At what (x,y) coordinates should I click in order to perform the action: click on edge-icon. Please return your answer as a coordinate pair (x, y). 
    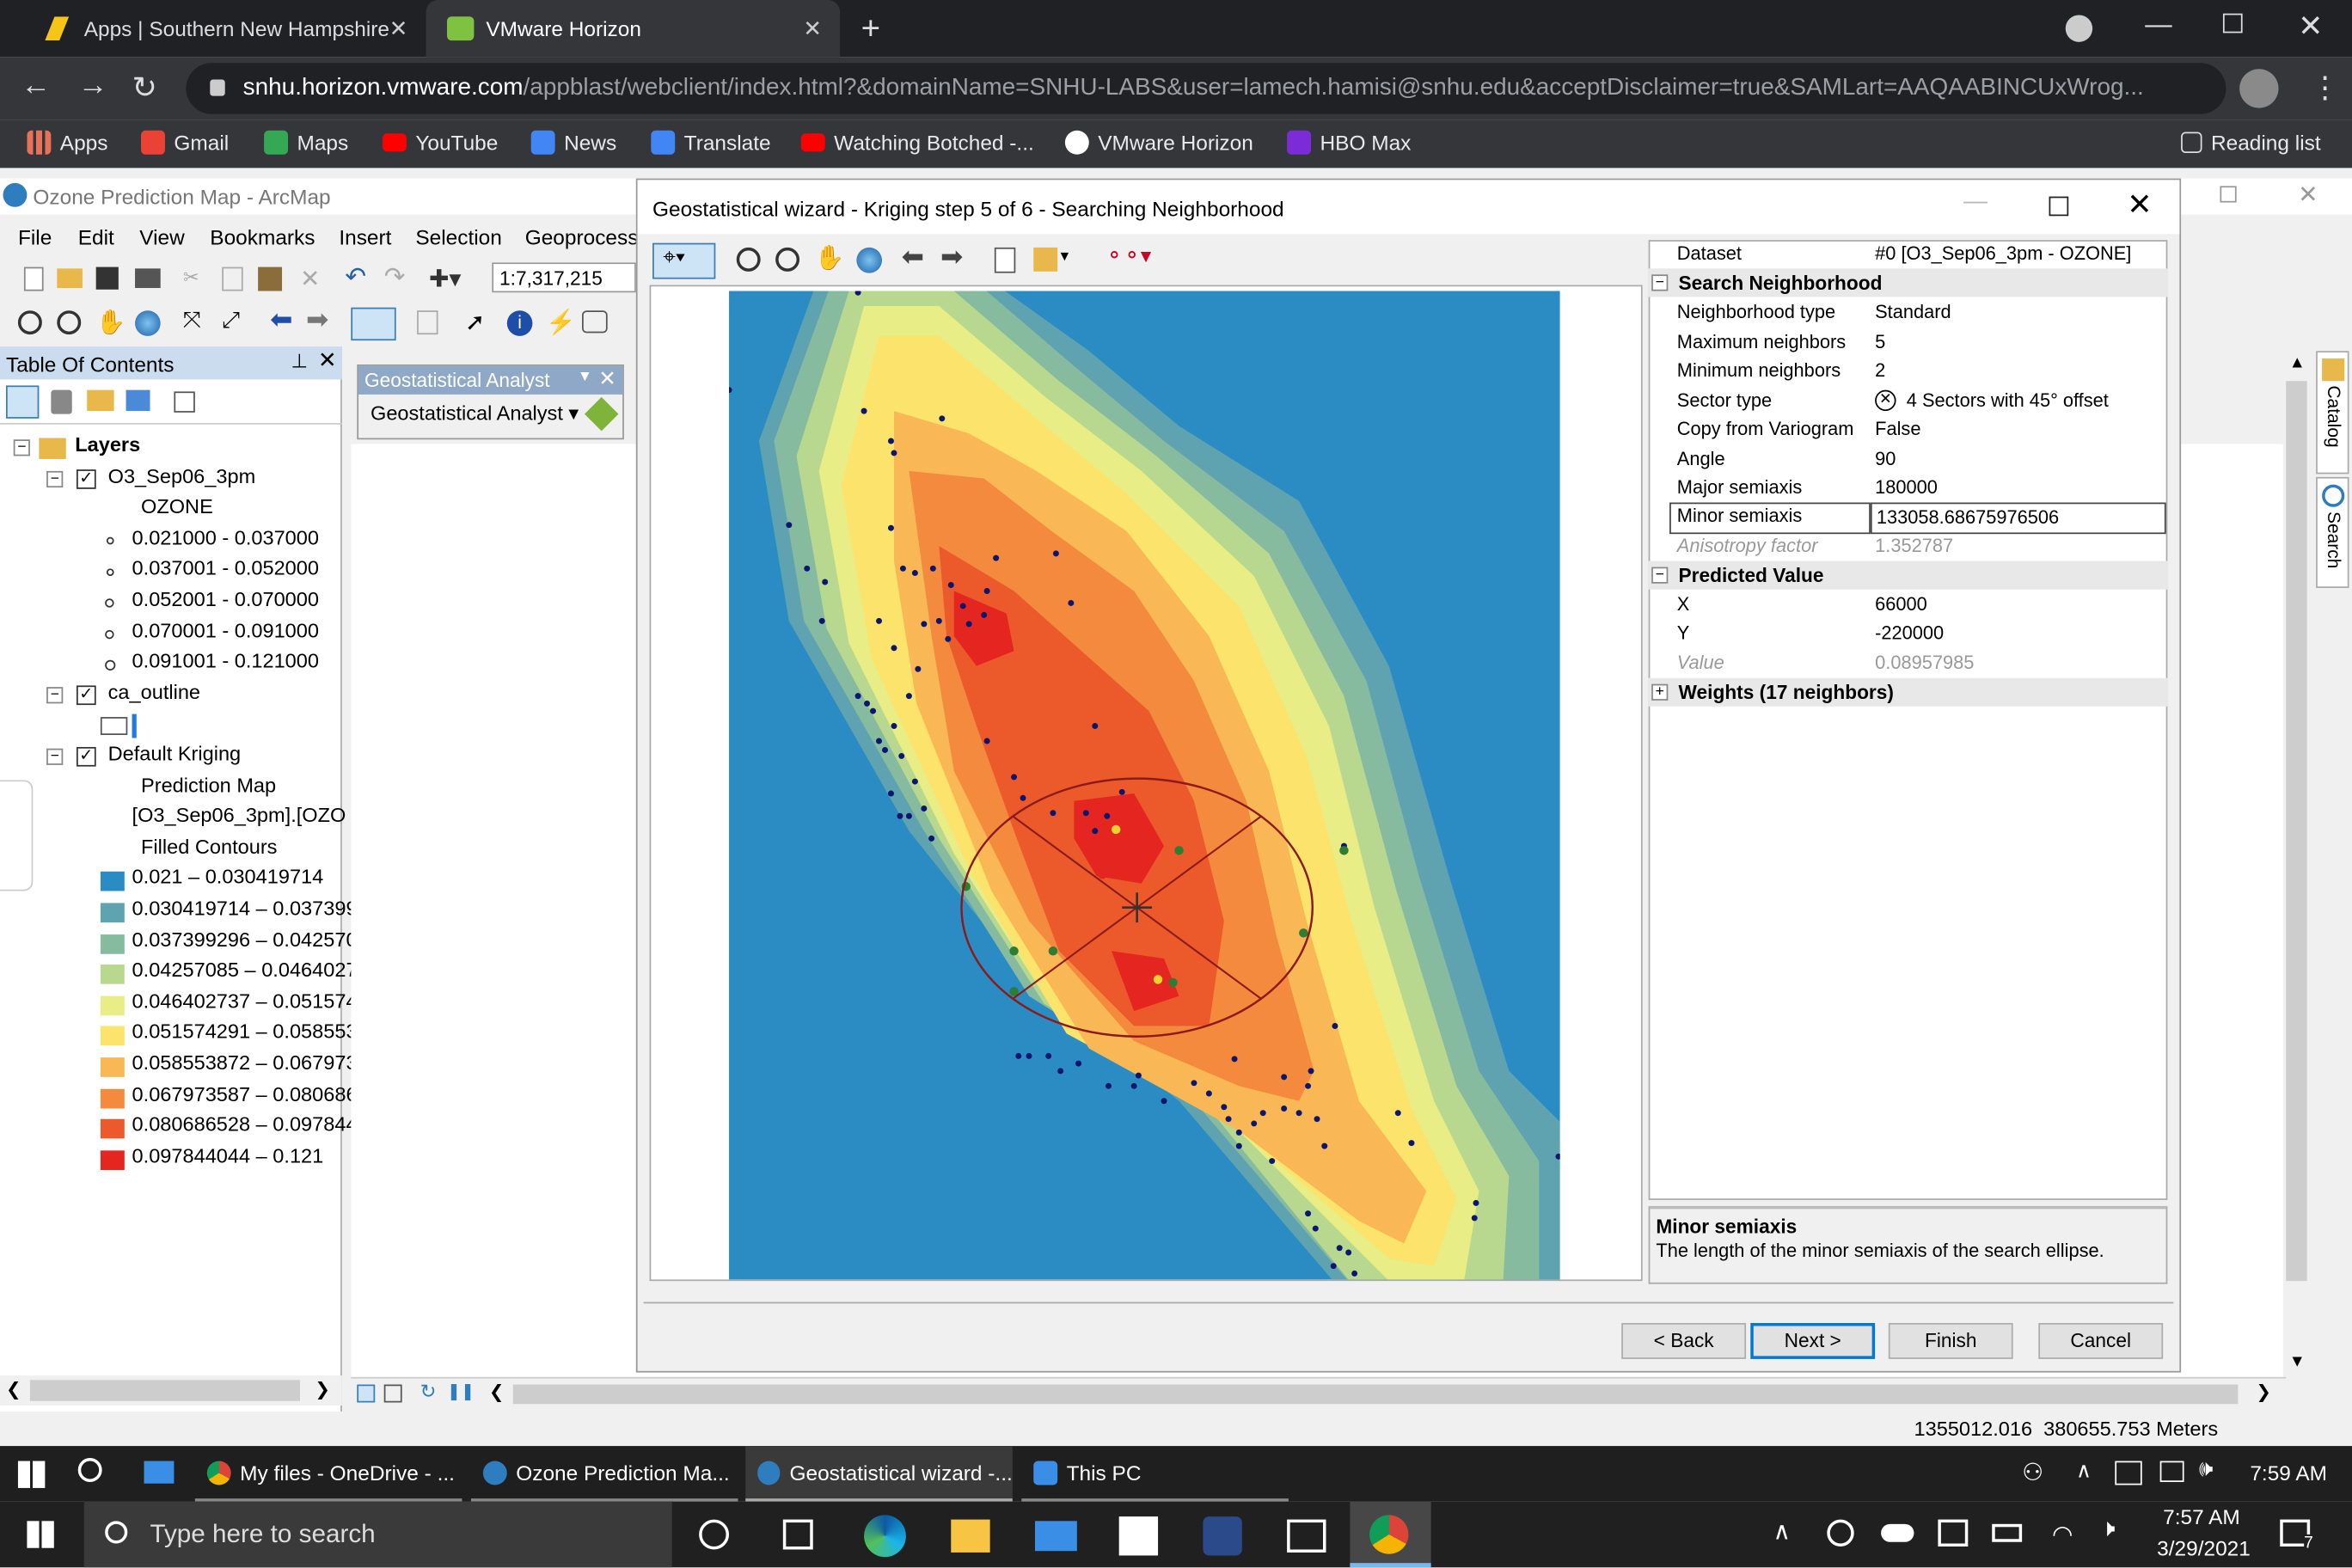
    Looking at the image, I should click on (885, 1536).